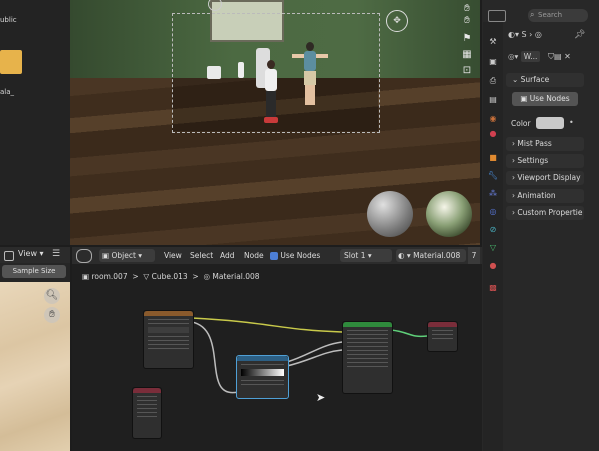 This screenshot has height=451, width=599. What do you see at coordinates (493, 248) in the screenshot?
I see `data-tab-icon: ▽` at bounding box center [493, 248].